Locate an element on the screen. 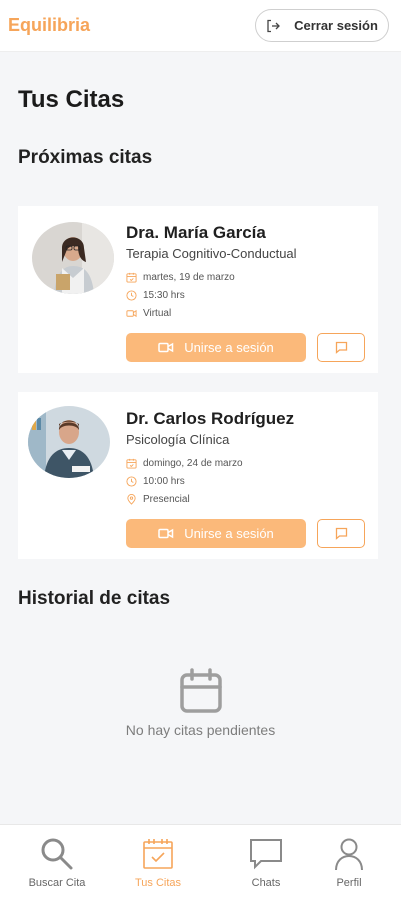 Image resolution: width=401 pixels, height=897 pixels. nav-item-chats: Chats is located at coordinates (266, 863).